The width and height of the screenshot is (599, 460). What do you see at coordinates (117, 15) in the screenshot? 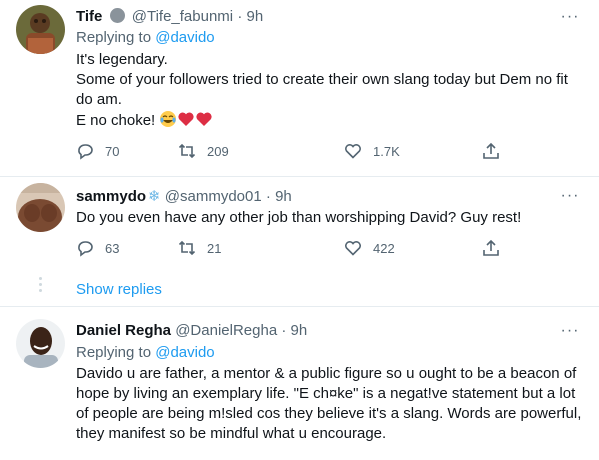
I see `gray-badge-icon` at bounding box center [117, 15].